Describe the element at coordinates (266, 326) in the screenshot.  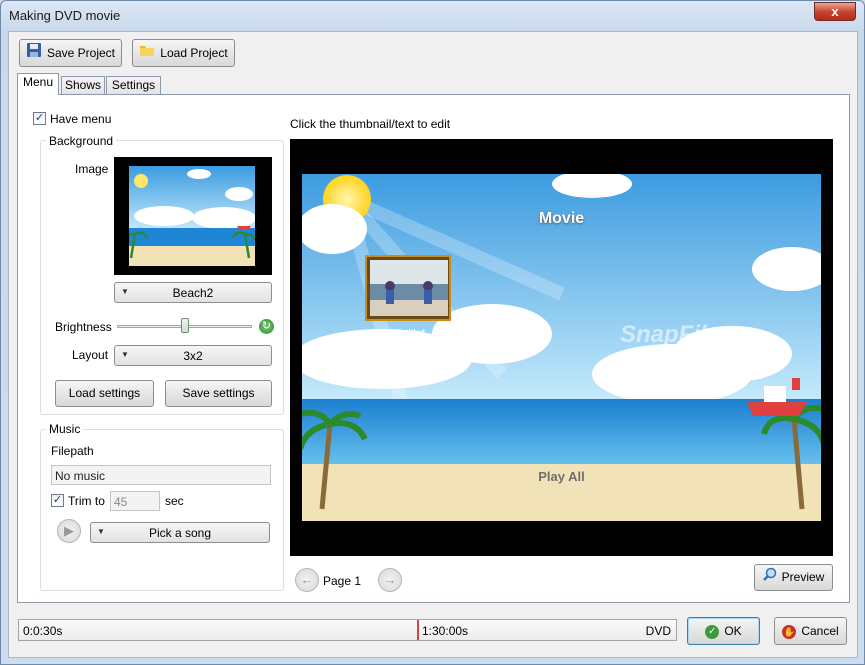
I see `reset-brightness-icon: ↻` at that location.